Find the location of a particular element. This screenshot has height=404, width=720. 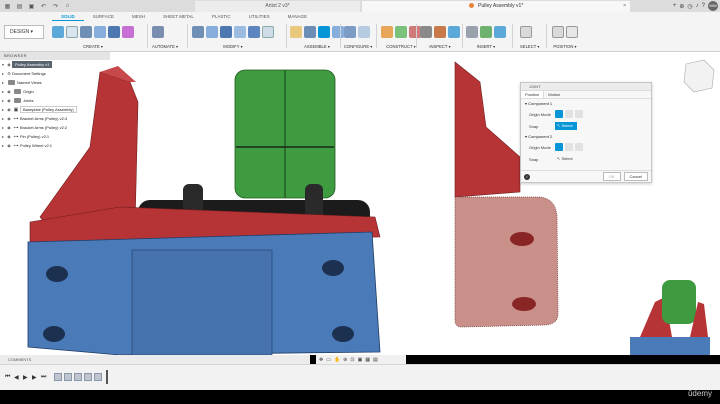

select-cursor-icon is located at coordinates (526, 32).